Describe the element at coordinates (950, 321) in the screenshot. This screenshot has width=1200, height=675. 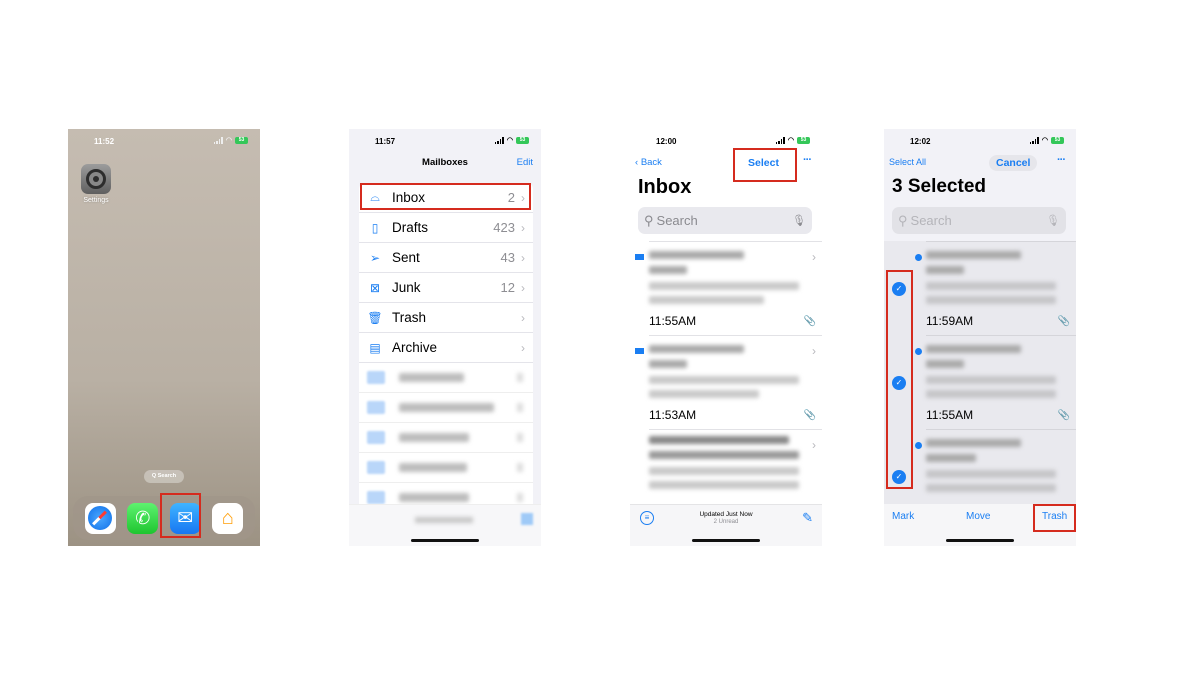
I see `message-time: 11:59AM` at that location.